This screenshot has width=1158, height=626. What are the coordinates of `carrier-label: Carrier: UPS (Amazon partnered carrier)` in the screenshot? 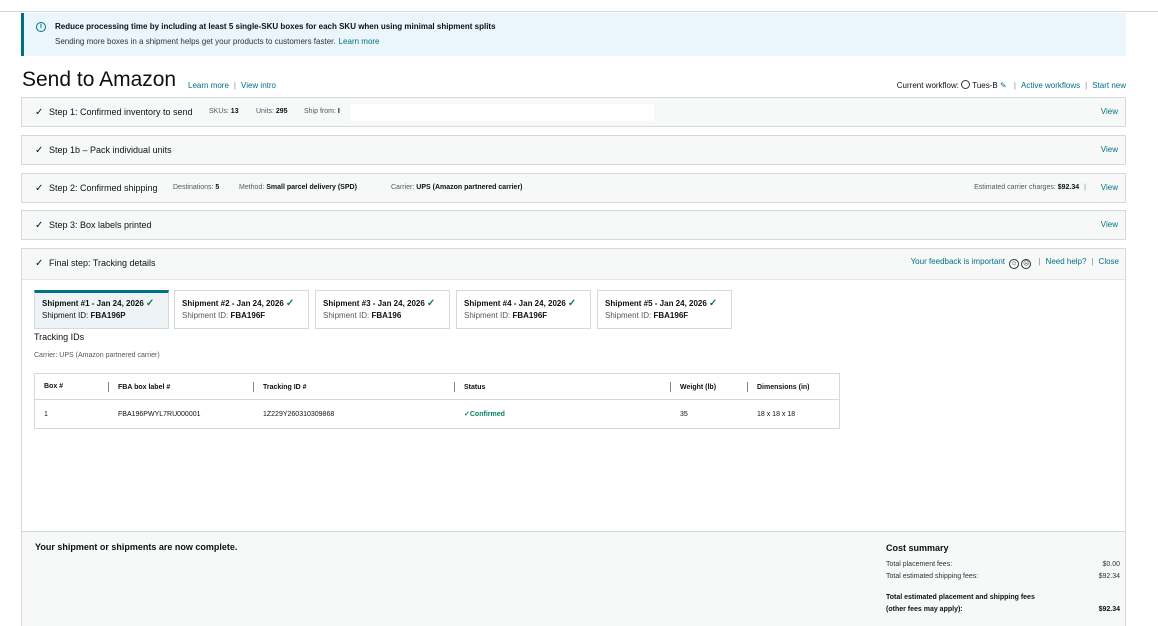 It's located at (97, 355).